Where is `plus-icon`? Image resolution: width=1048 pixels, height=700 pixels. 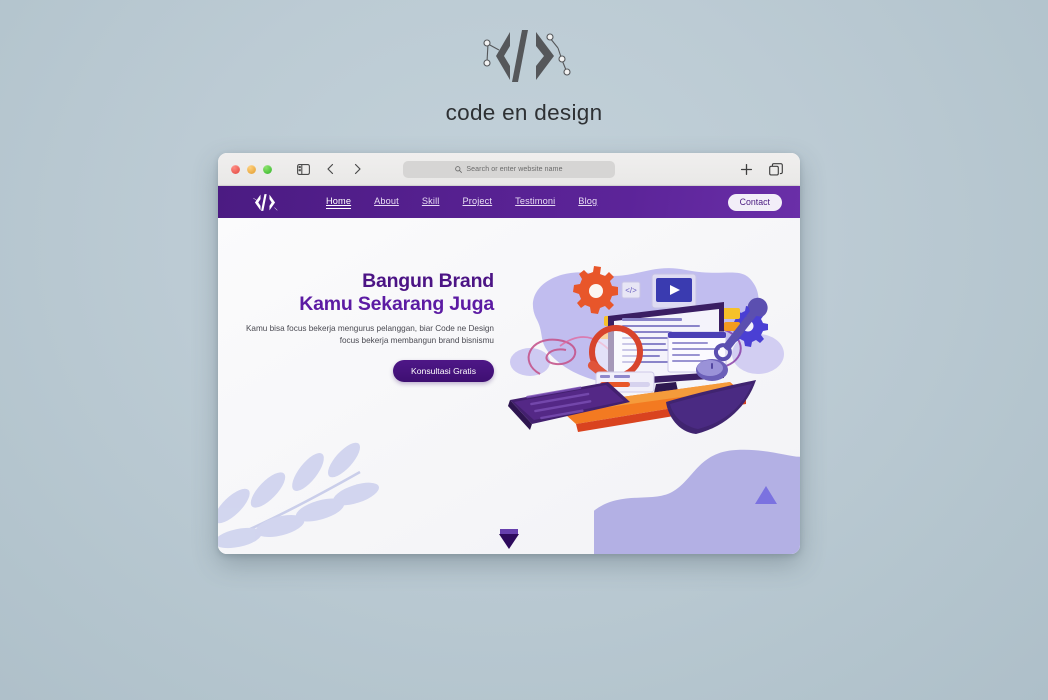 plus-icon is located at coordinates (746, 169).